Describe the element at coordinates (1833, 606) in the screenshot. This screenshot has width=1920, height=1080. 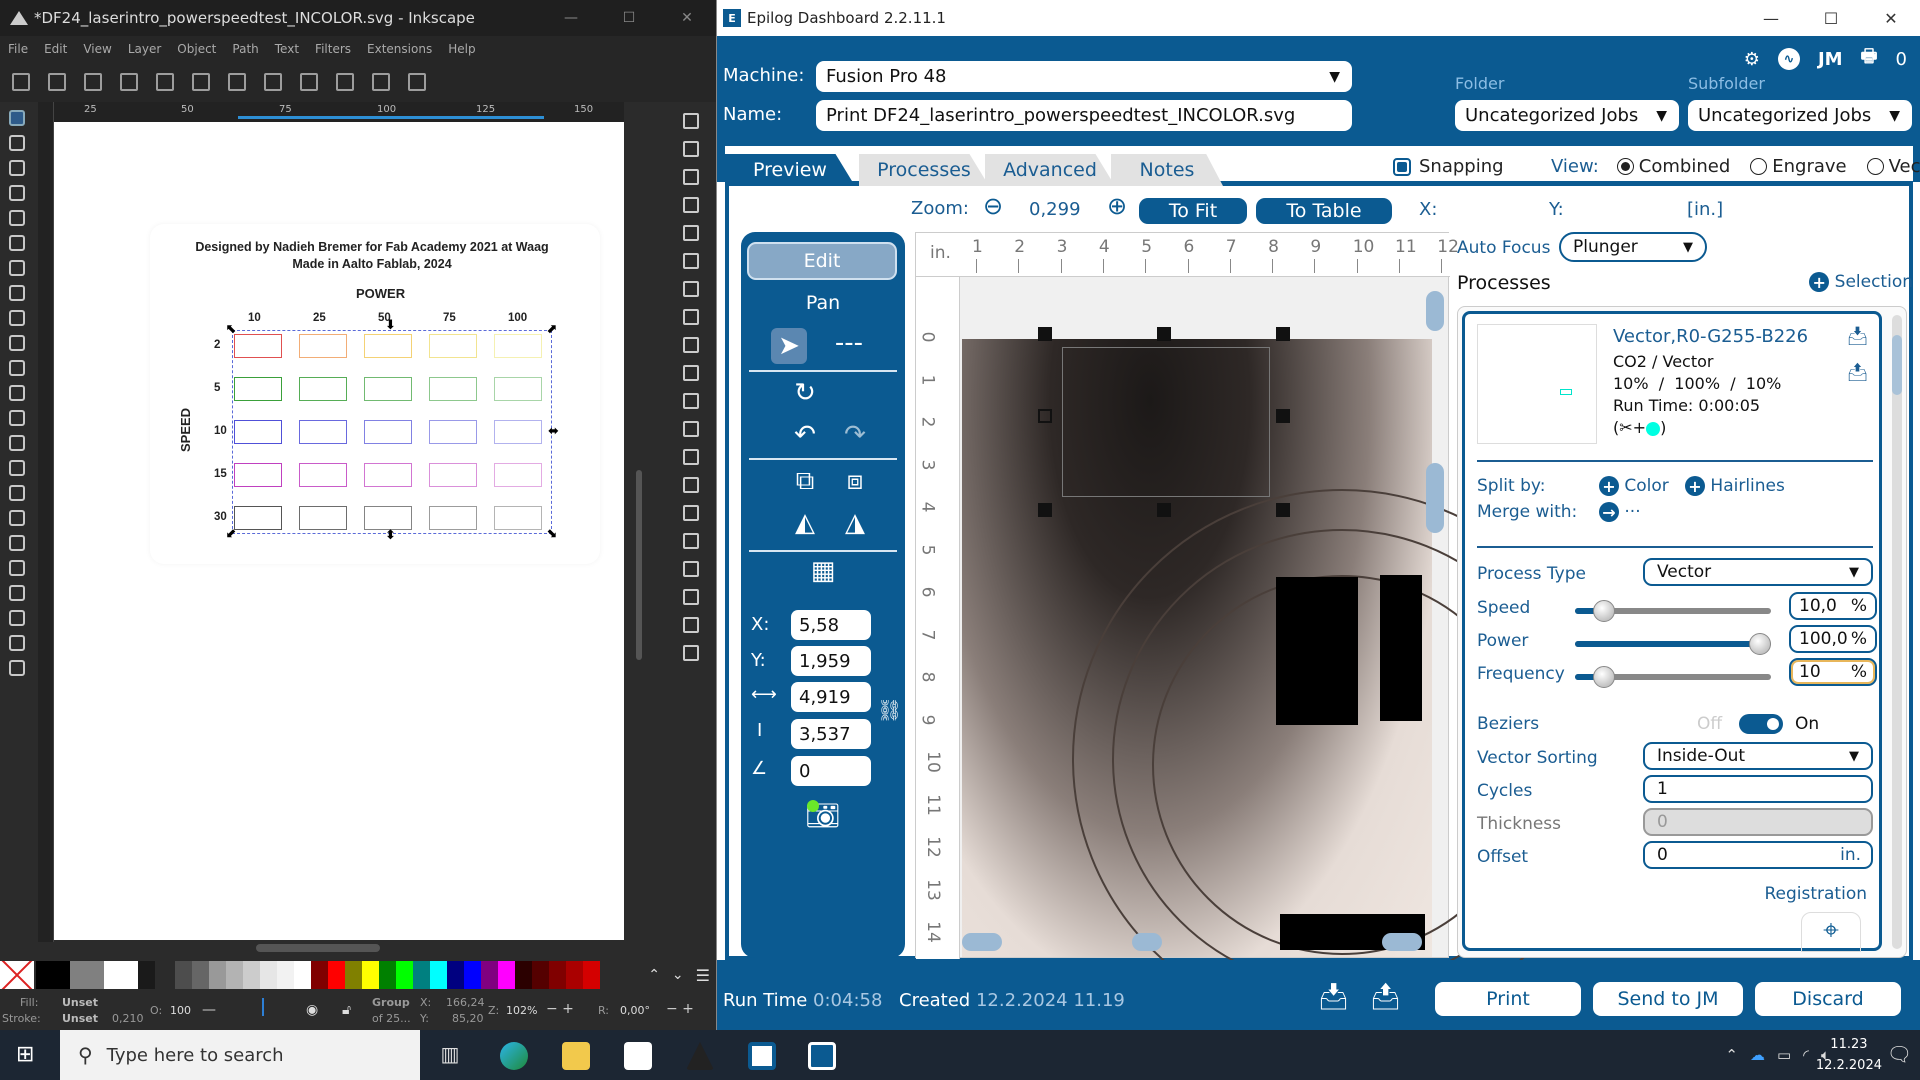
I see `speed-input: 10,0%` at that location.